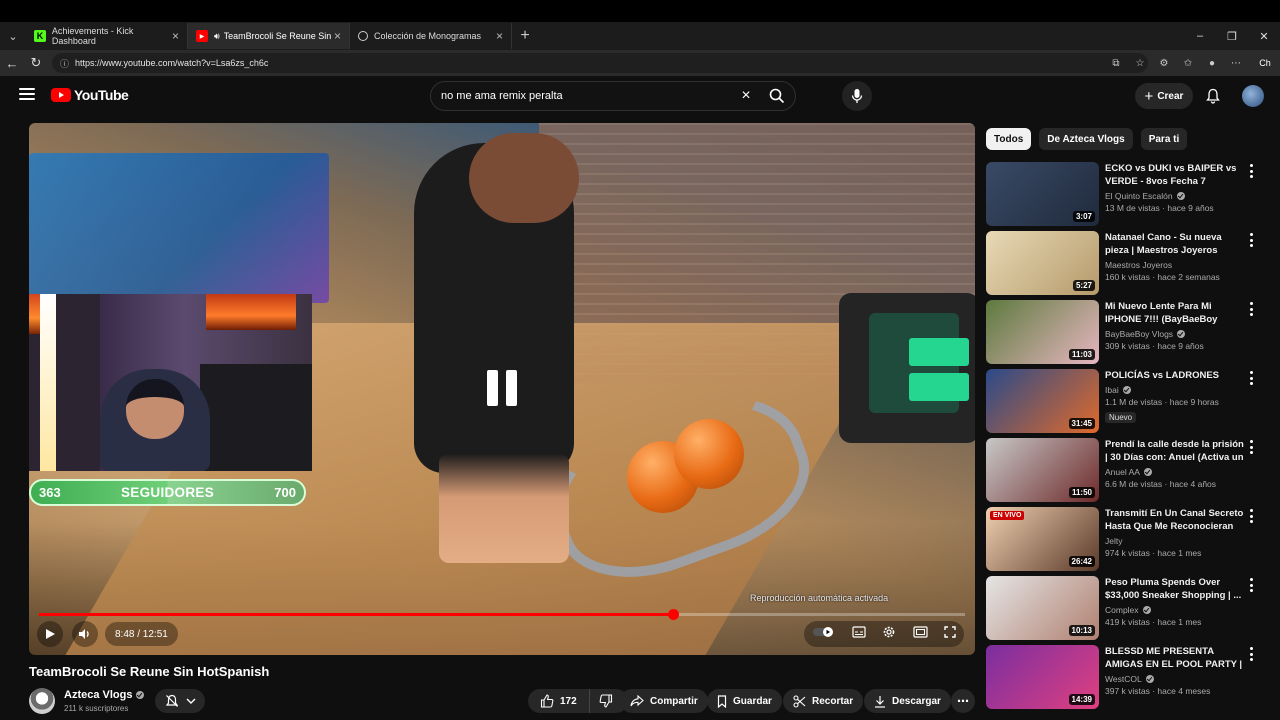  Describe the element at coordinates (1188, 63) in the screenshot. I see `favorites-icon: ✩` at that location.